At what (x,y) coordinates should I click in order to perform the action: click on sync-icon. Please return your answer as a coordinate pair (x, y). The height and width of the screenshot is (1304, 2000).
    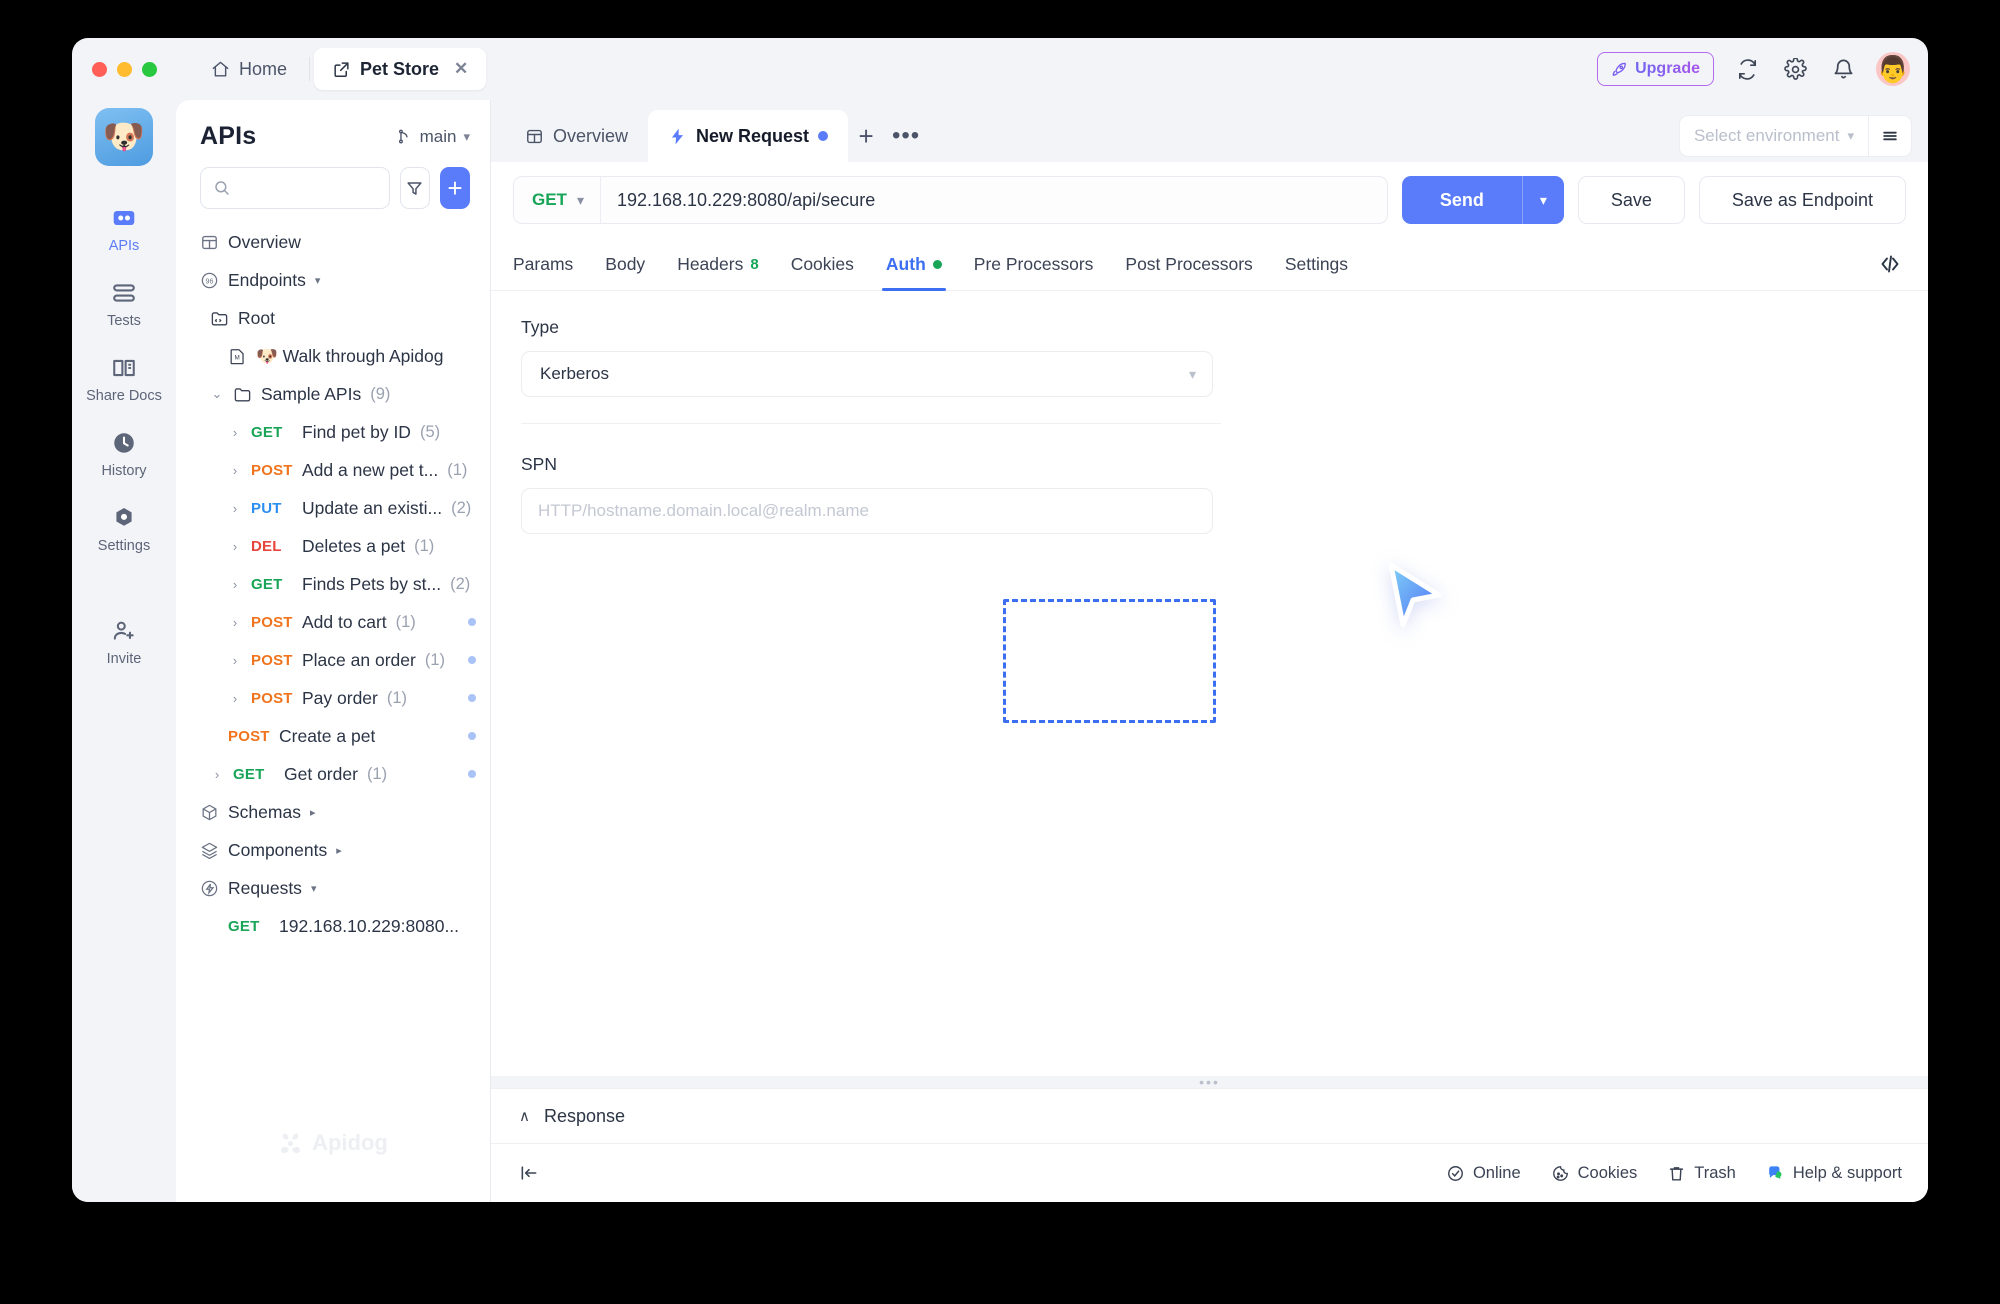
    Looking at the image, I should click on (1747, 69).